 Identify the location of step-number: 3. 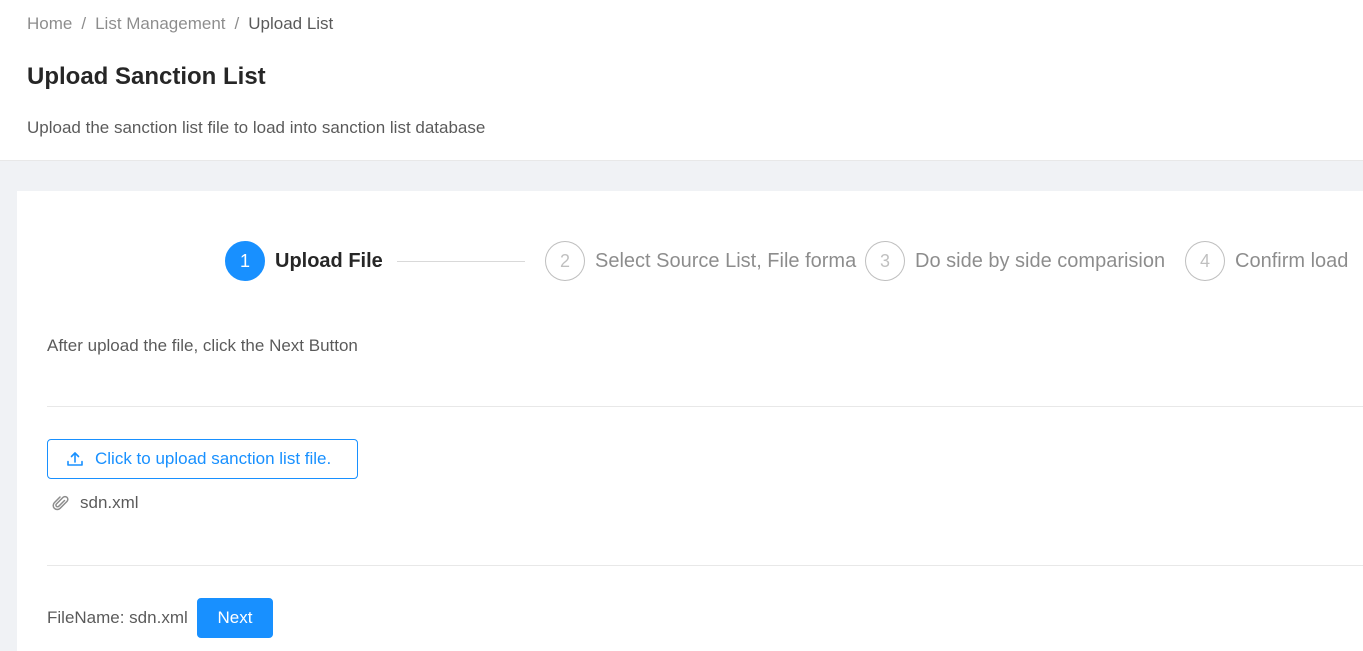
(885, 261).